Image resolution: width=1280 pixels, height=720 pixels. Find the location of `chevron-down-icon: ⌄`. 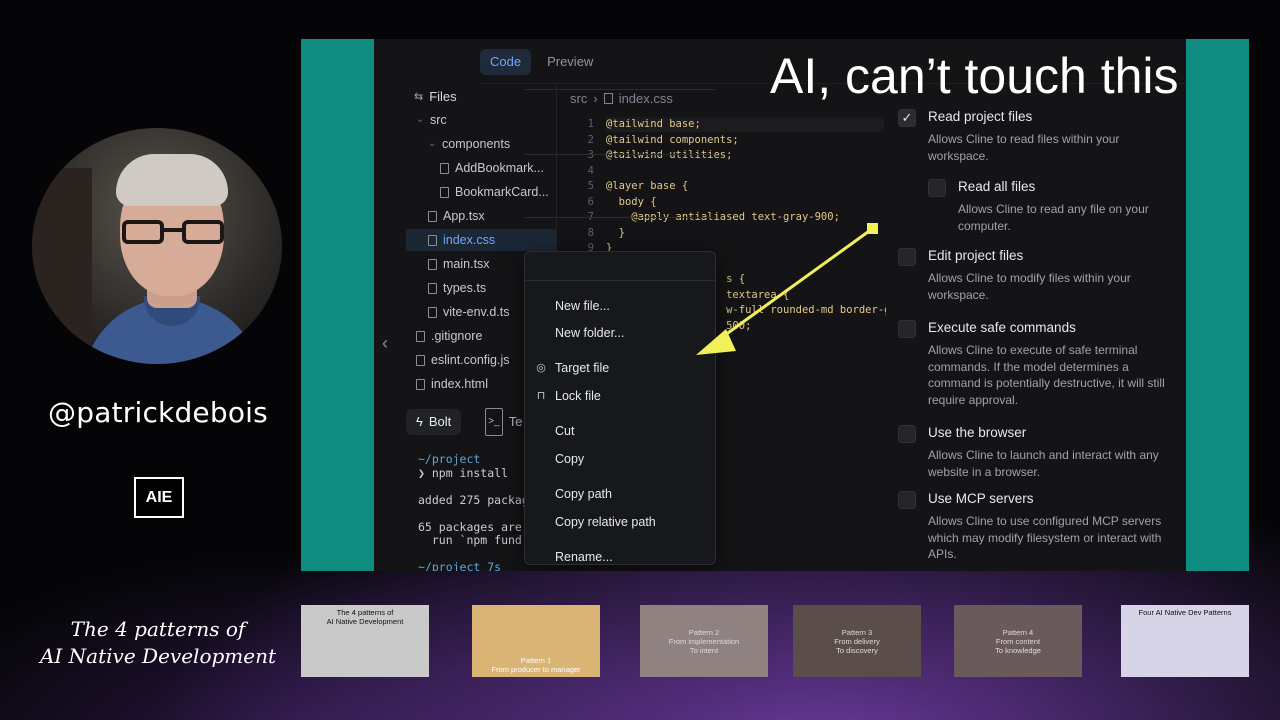

chevron-down-icon: ⌄ is located at coordinates (432, 143).